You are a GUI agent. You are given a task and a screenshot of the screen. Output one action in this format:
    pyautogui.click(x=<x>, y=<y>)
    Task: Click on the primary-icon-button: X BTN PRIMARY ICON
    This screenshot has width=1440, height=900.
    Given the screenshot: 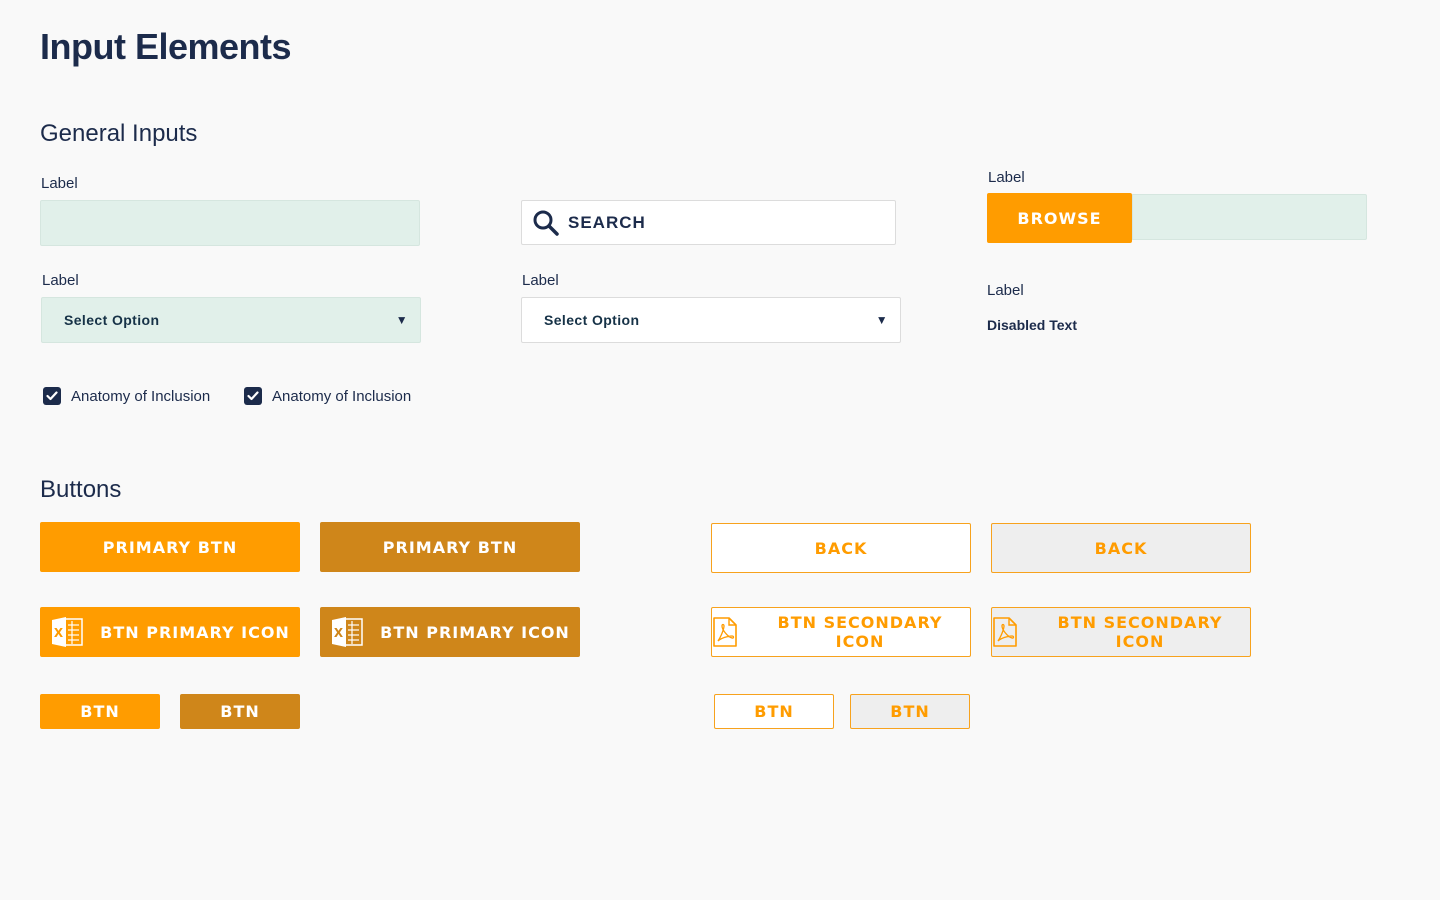 What is the action you would take?
    pyautogui.click(x=170, y=632)
    